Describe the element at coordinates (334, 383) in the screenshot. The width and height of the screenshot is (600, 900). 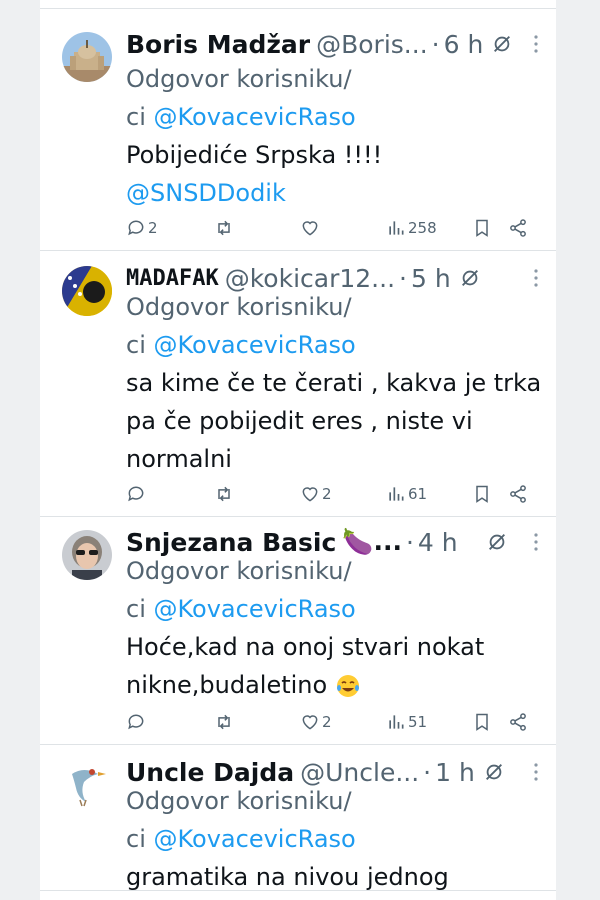
I see `tweet-text-line: sa kime če te čerati , kakva je trka` at that location.